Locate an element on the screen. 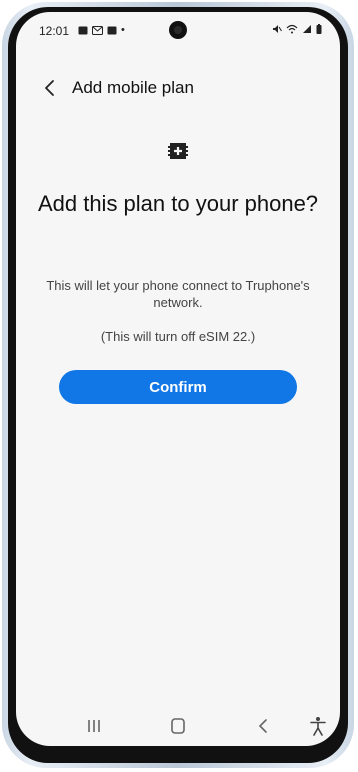 The height and width of the screenshot is (772, 358). battery-icon is located at coordinates (319, 29).